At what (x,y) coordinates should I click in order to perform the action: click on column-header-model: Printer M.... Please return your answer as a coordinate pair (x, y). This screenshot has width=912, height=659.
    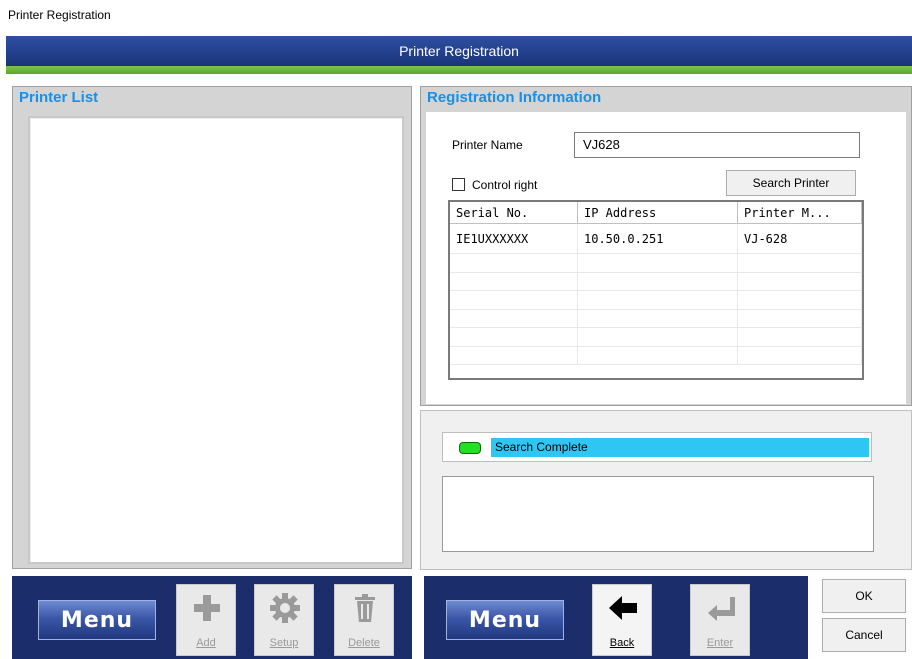
    Looking at the image, I should click on (800, 212).